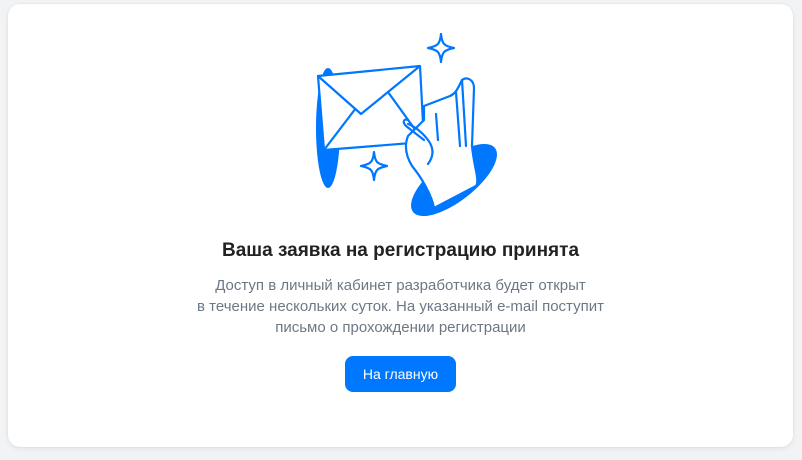  What do you see at coordinates (406, 124) in the screenshot?
I see `envelope-hand-icon` at bounding box center [406, 124].